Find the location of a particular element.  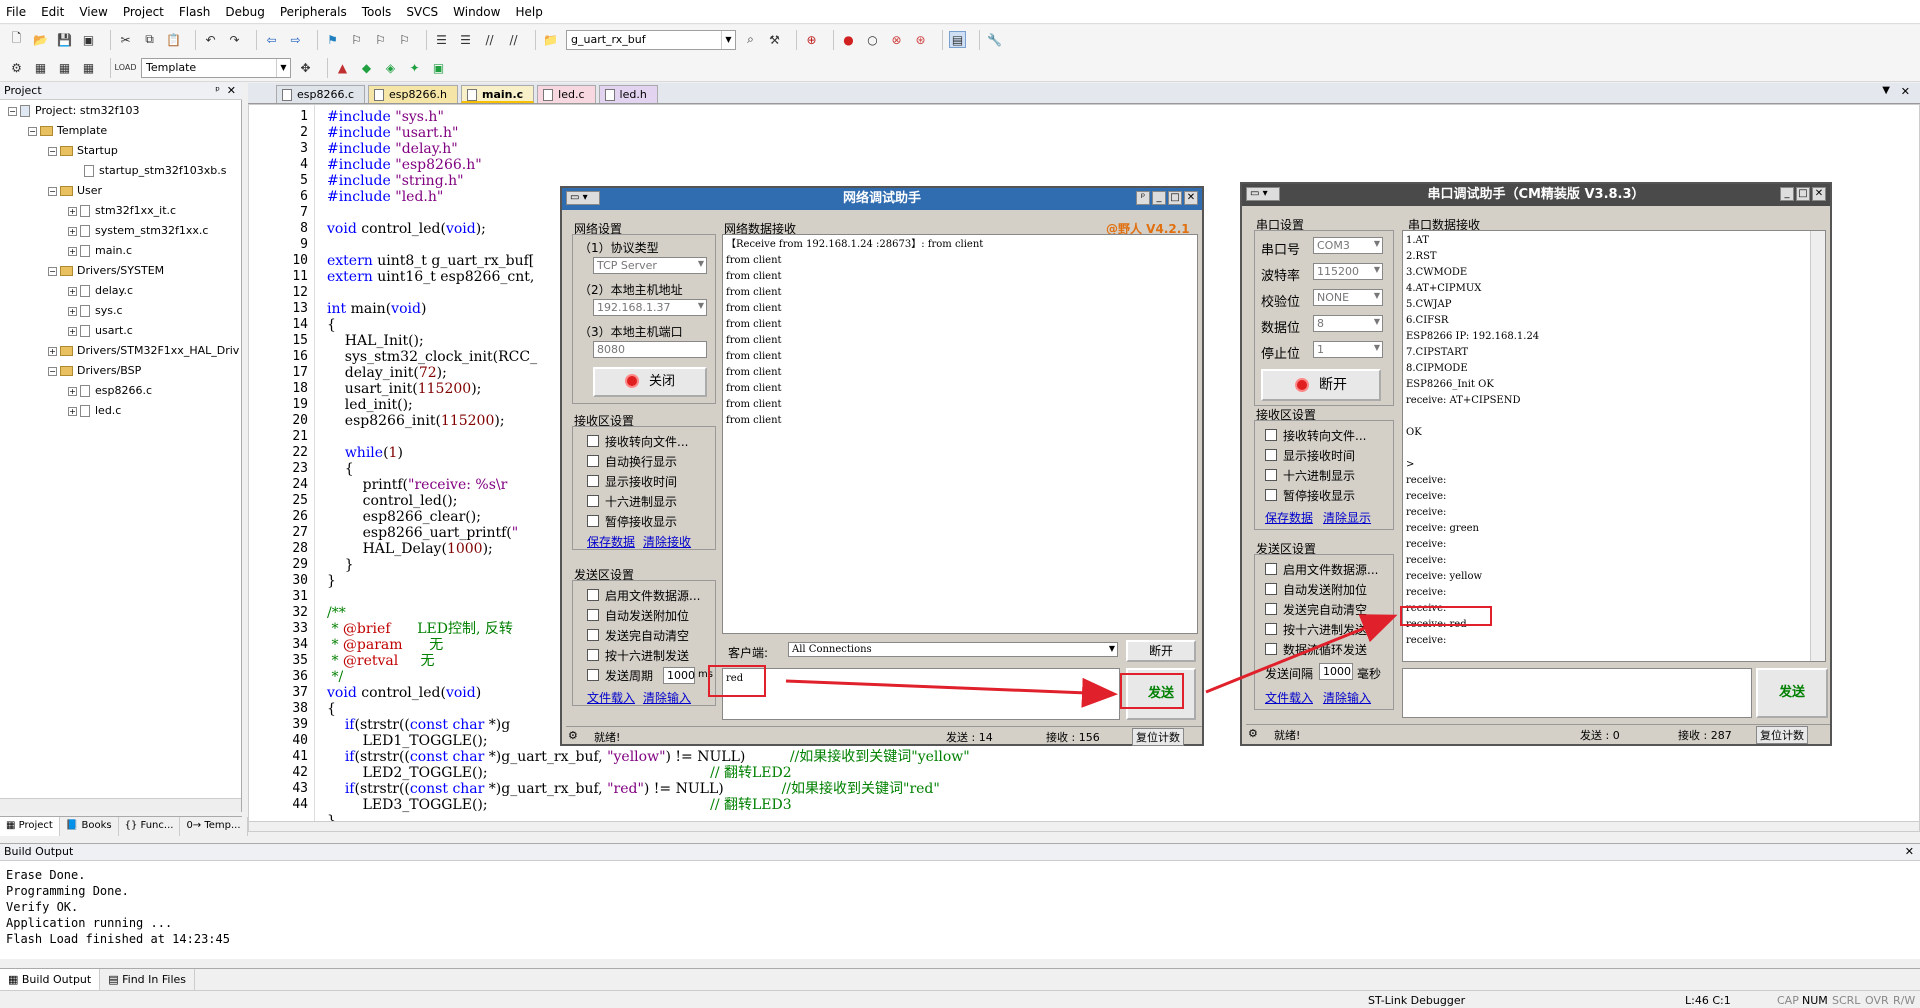

local-port-input: 8080 is located at coordinates (650, 349).